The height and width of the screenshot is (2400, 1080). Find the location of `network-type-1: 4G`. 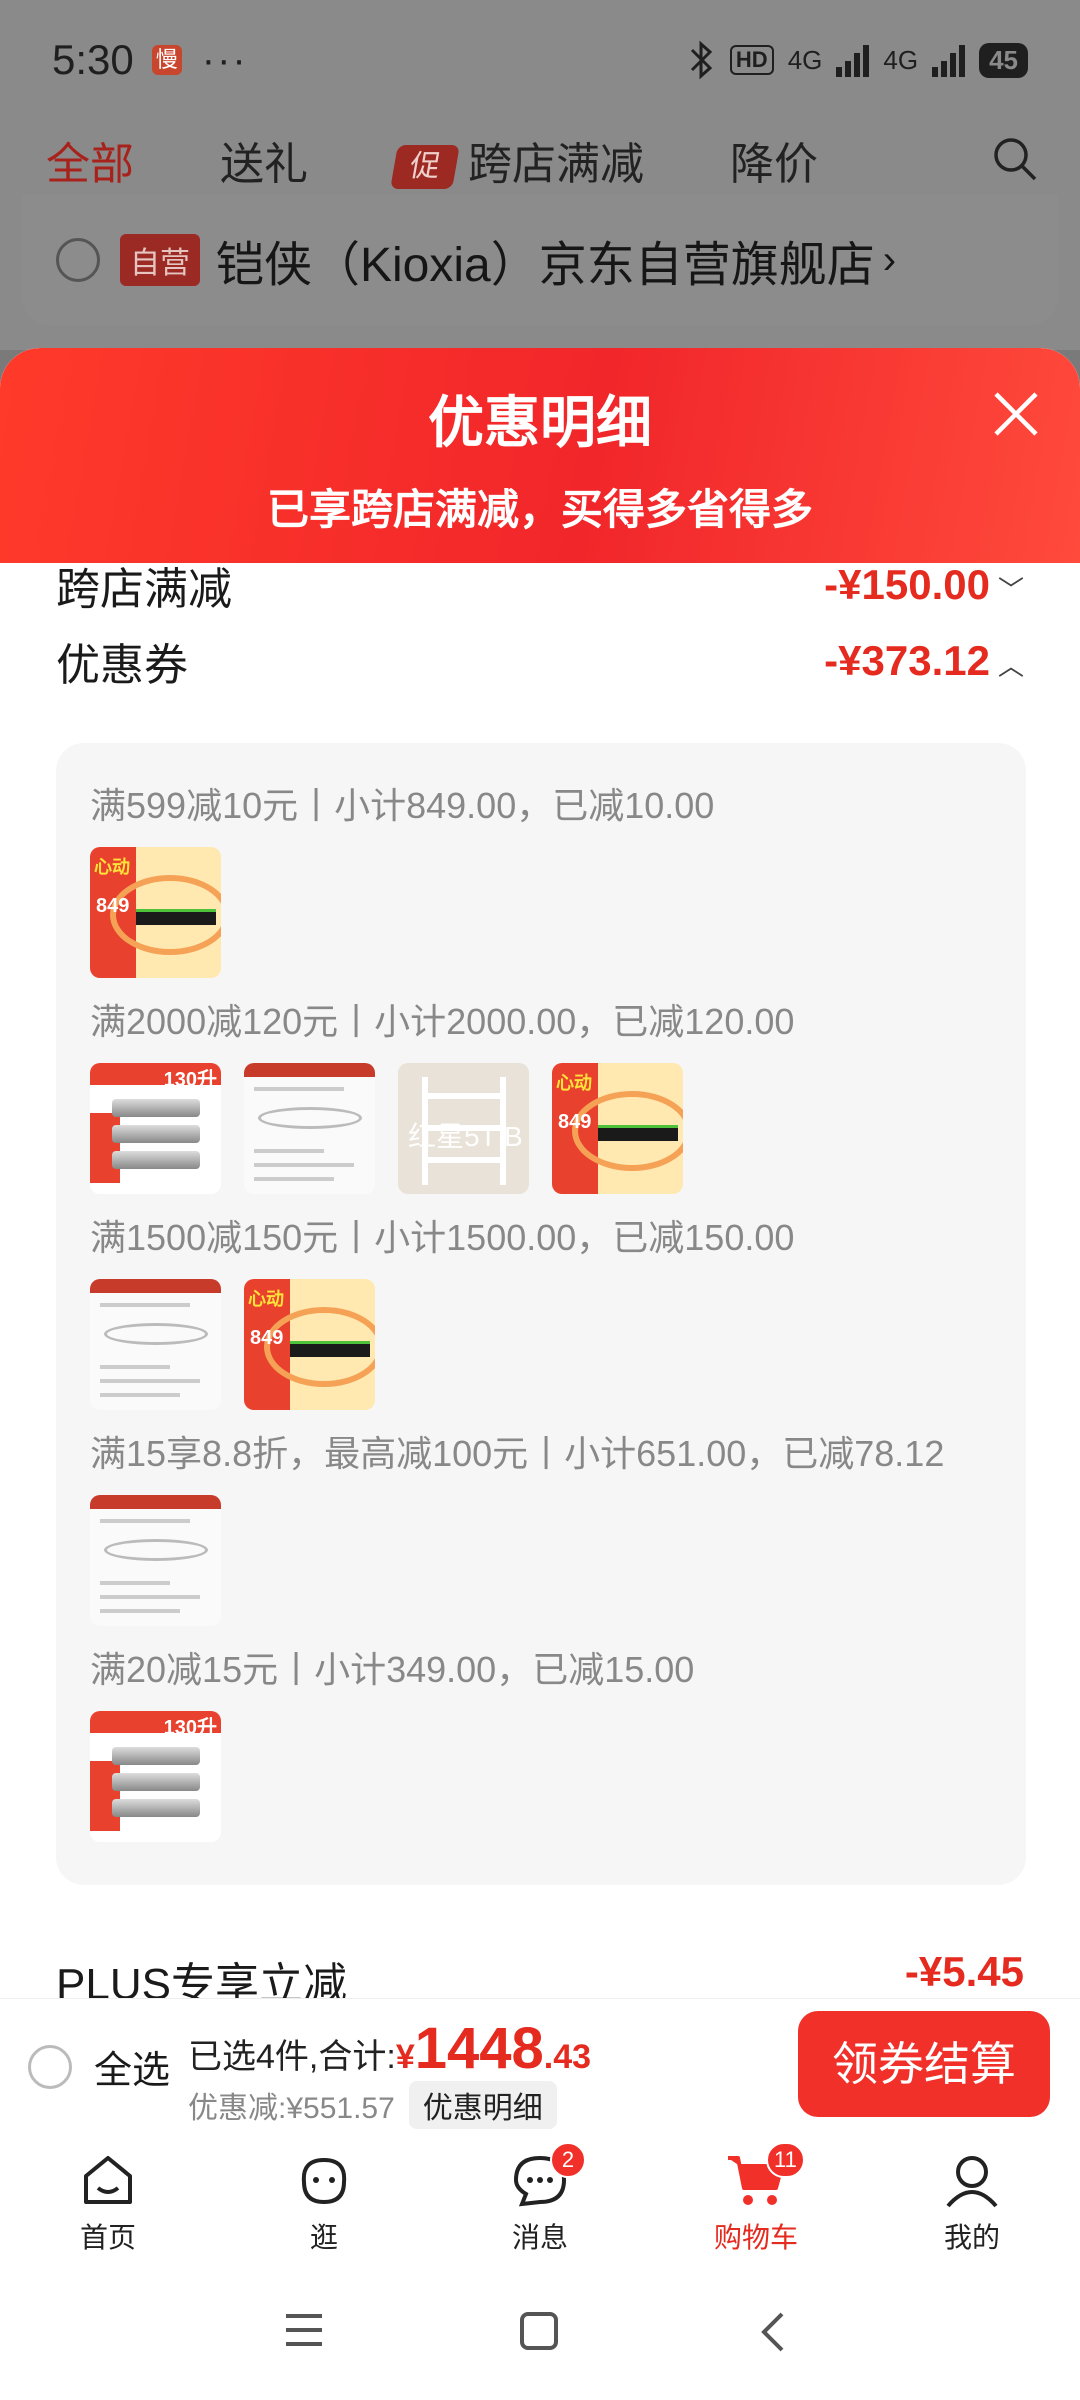

network-type-1: 4G is located at coordinates (805, 59).